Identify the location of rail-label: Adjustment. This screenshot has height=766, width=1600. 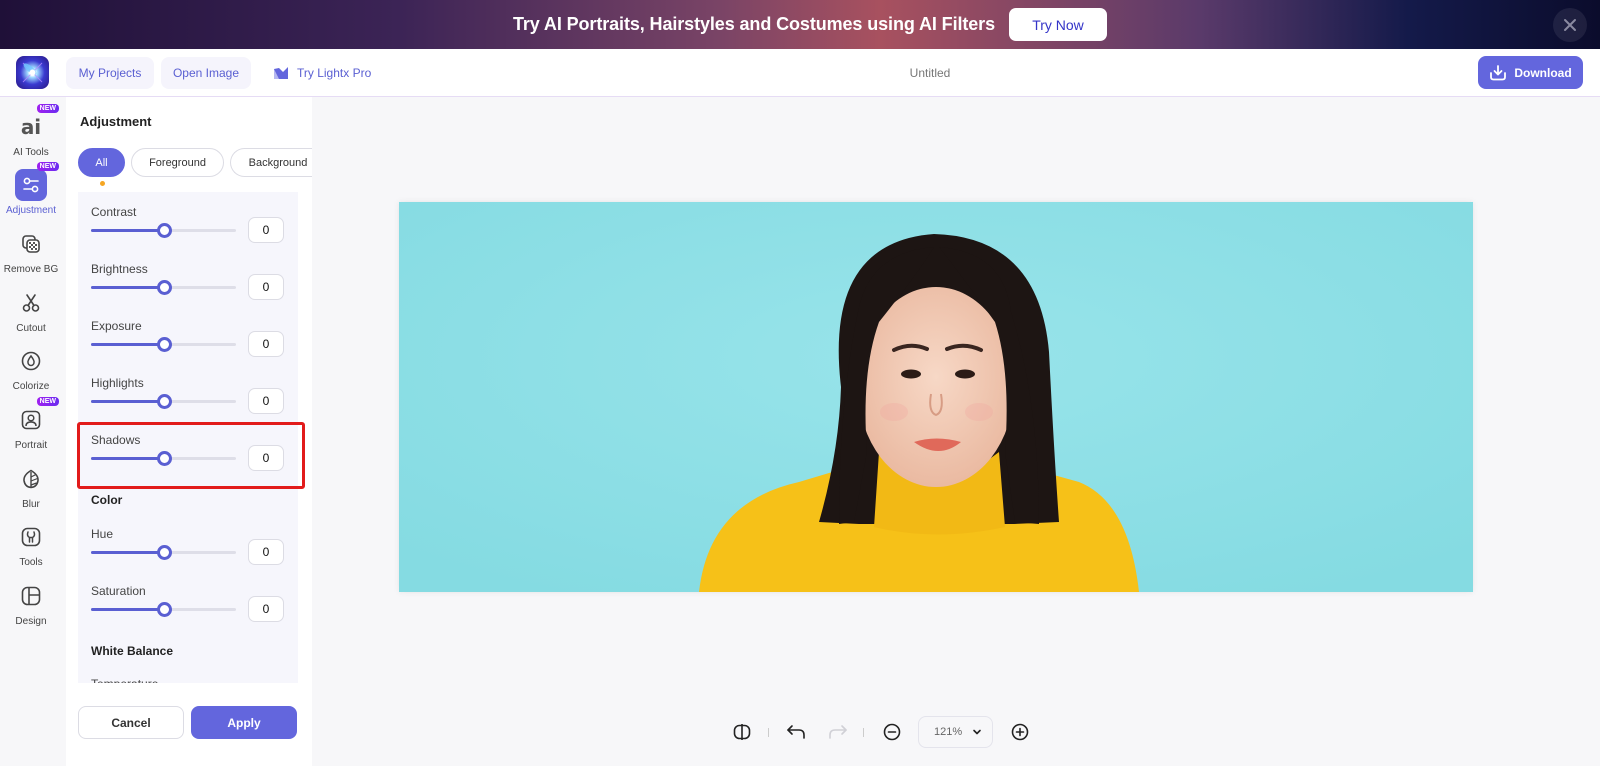
(31, 210).